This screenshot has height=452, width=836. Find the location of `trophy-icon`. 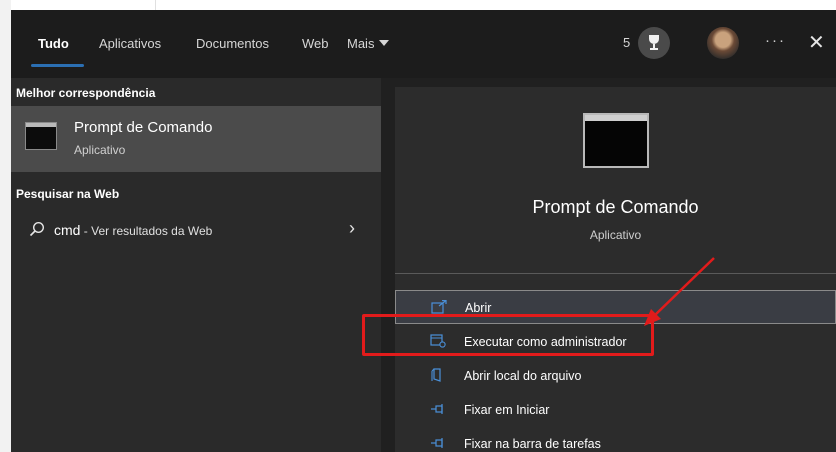

trophy-icon is located at coordinates (654, 43).